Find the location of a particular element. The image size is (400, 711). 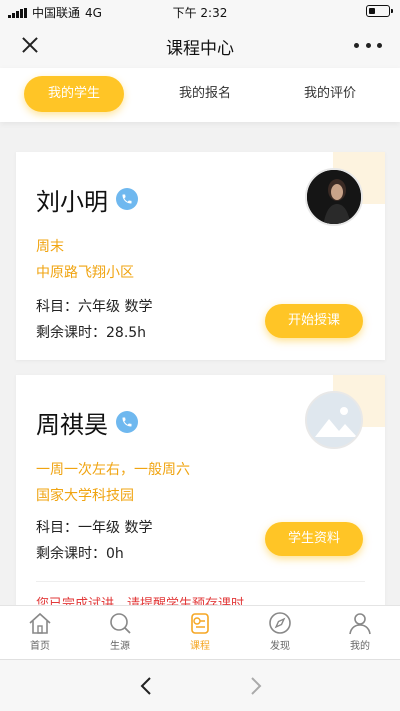

tabbar-item-home: 首页 is located at coordinates (40, 631).